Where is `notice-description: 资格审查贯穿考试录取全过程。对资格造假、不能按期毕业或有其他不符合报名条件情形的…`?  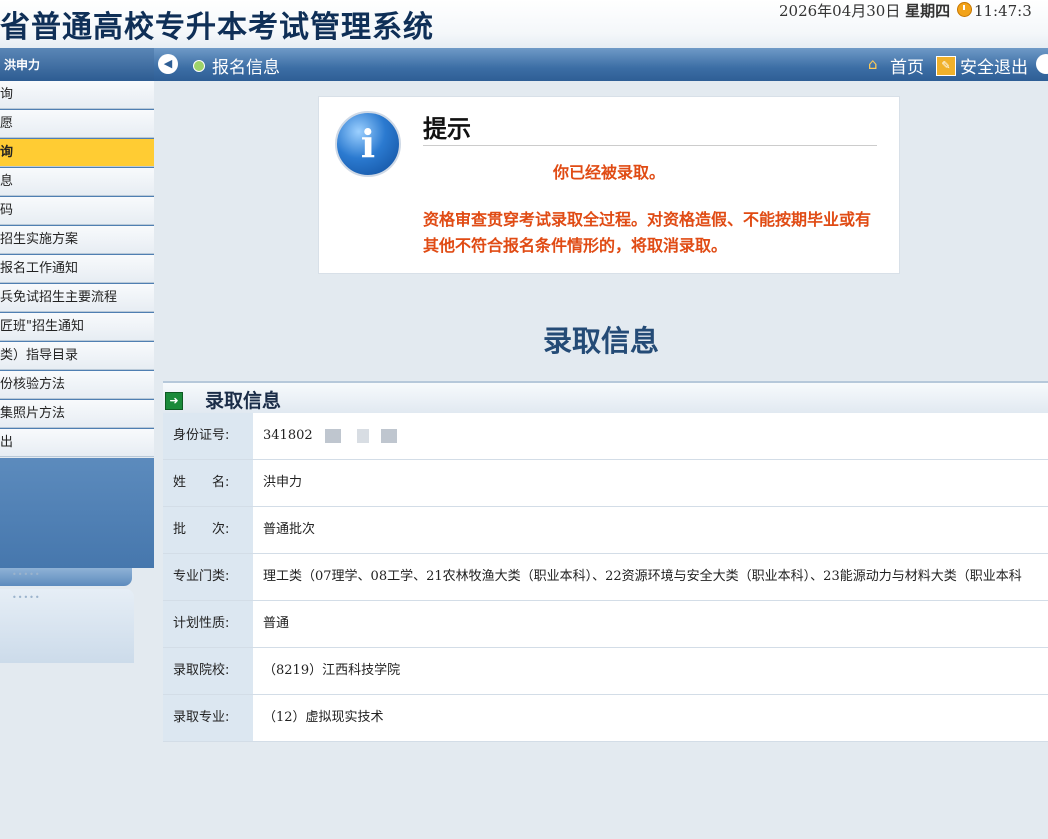 notice-description: 资格审查贯穿考试录取全过程。对资格造假、不能按期毕业或有其他不符合报名条件情形的… is located at coordinates (647, 232).